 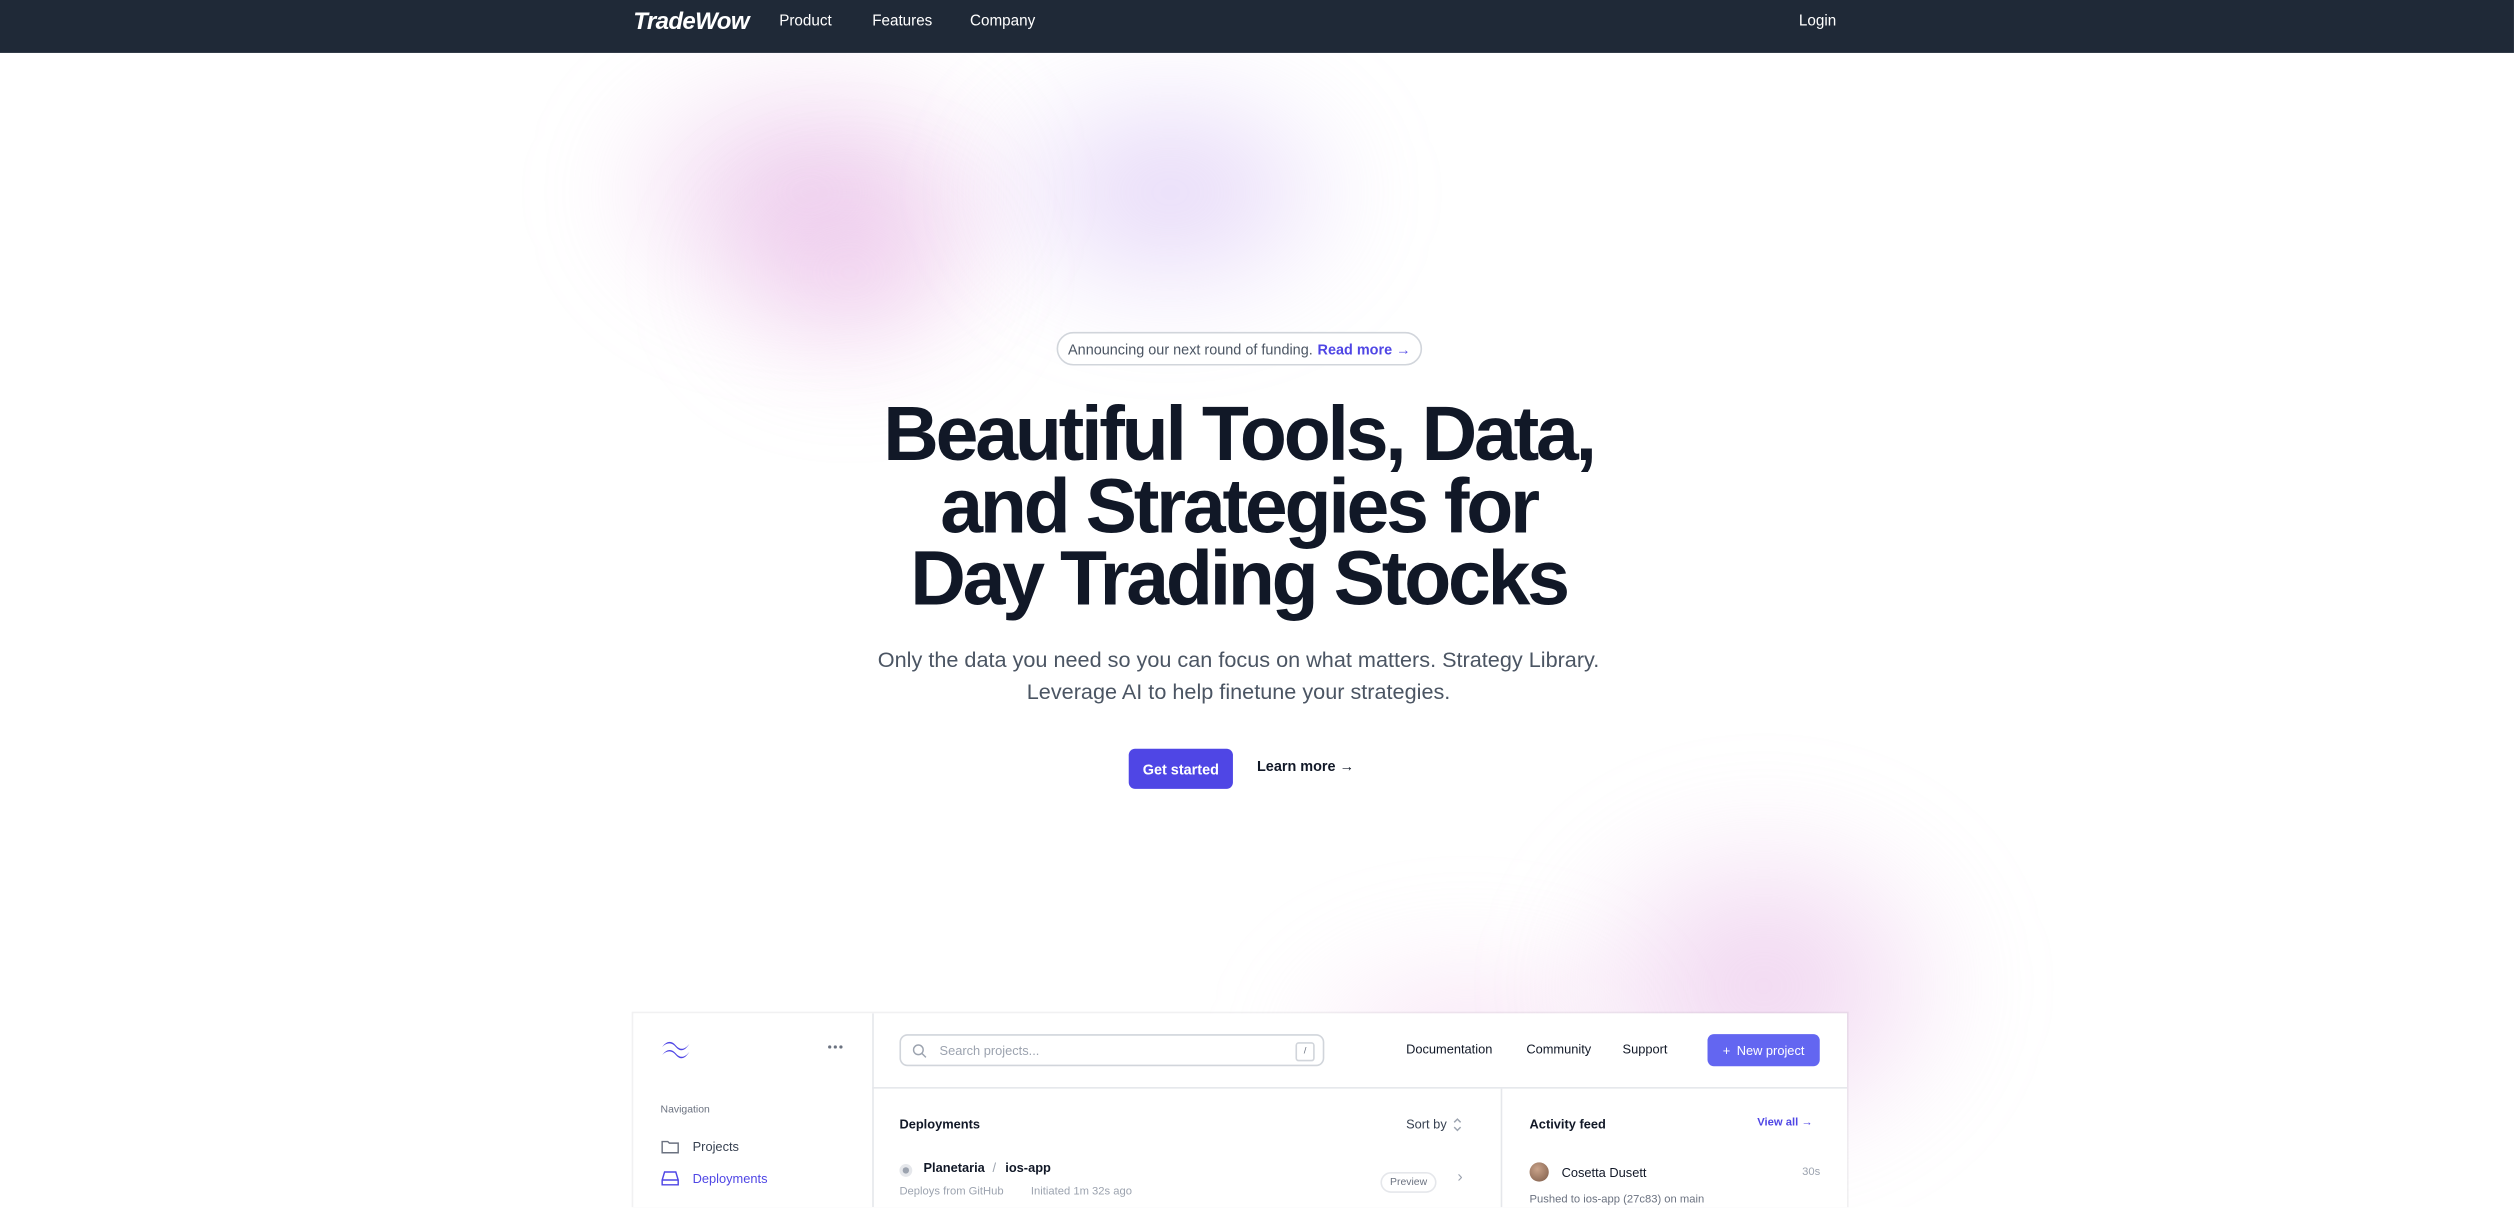 I want to click on view-all-link: View all →, so click(x=1784, y=1123).